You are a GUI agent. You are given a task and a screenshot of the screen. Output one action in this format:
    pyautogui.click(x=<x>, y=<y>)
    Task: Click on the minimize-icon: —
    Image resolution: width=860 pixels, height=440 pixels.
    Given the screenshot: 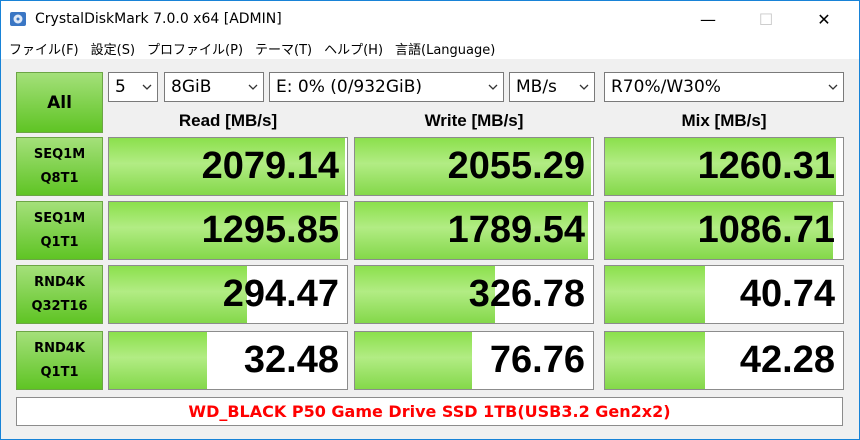 What is the action you would take?
    pyautogui.click(x=708, y=19)
    